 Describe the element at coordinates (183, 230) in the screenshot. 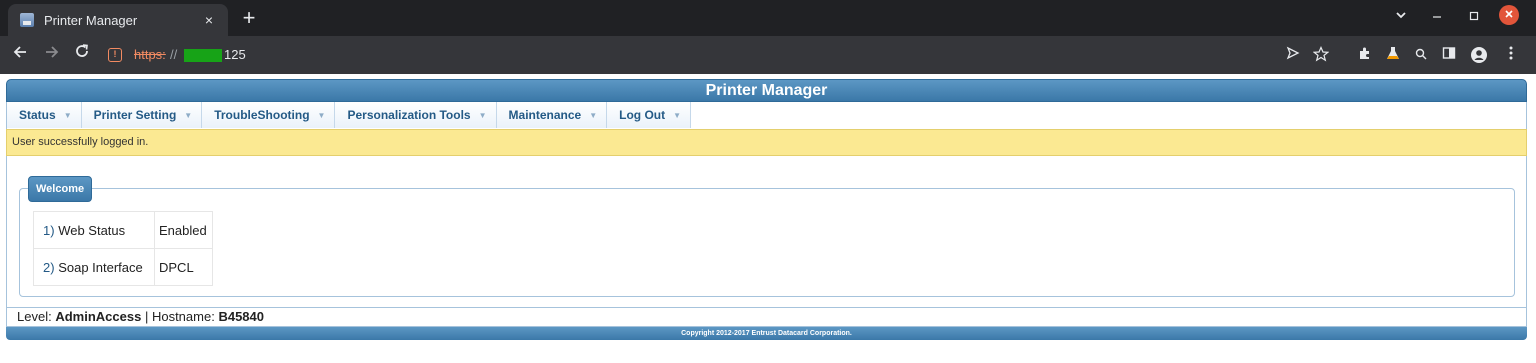

I see `row-value: Enabled` at that location.